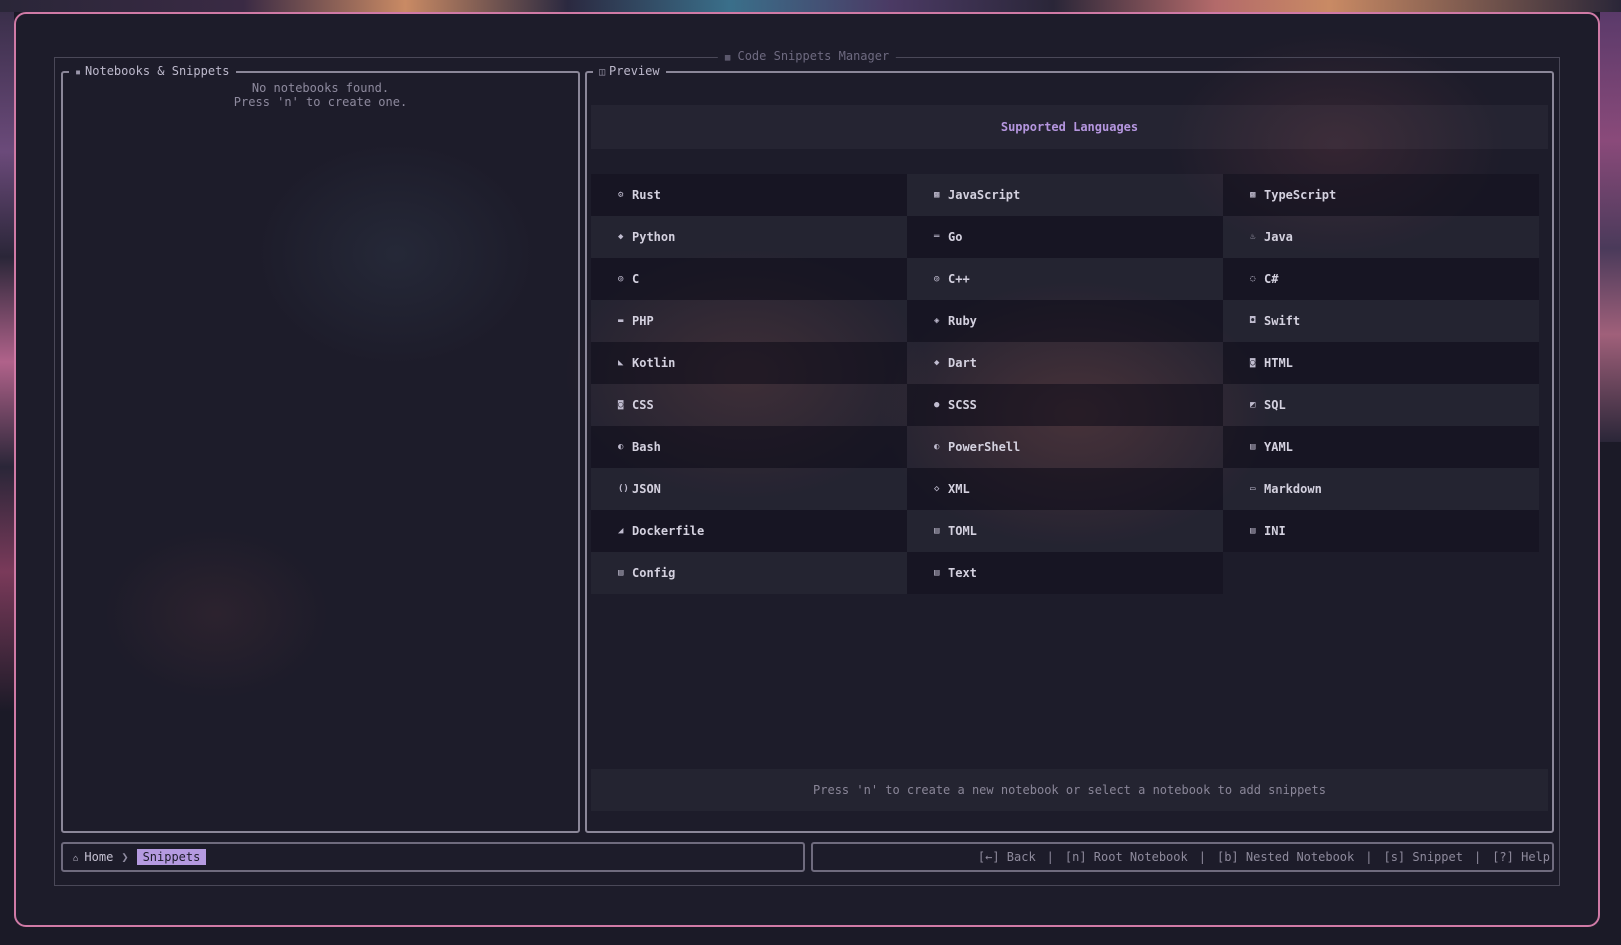 This screenshot has width=1621, height=945. Describe the element at coordinates (1271, 279) in the screenshot. I see `language-name: C#` at that location.